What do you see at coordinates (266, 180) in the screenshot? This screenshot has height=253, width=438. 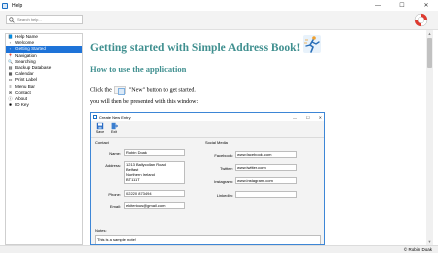 I see `instagram-field: www.instagram.com` at bounding box center [266, 180].